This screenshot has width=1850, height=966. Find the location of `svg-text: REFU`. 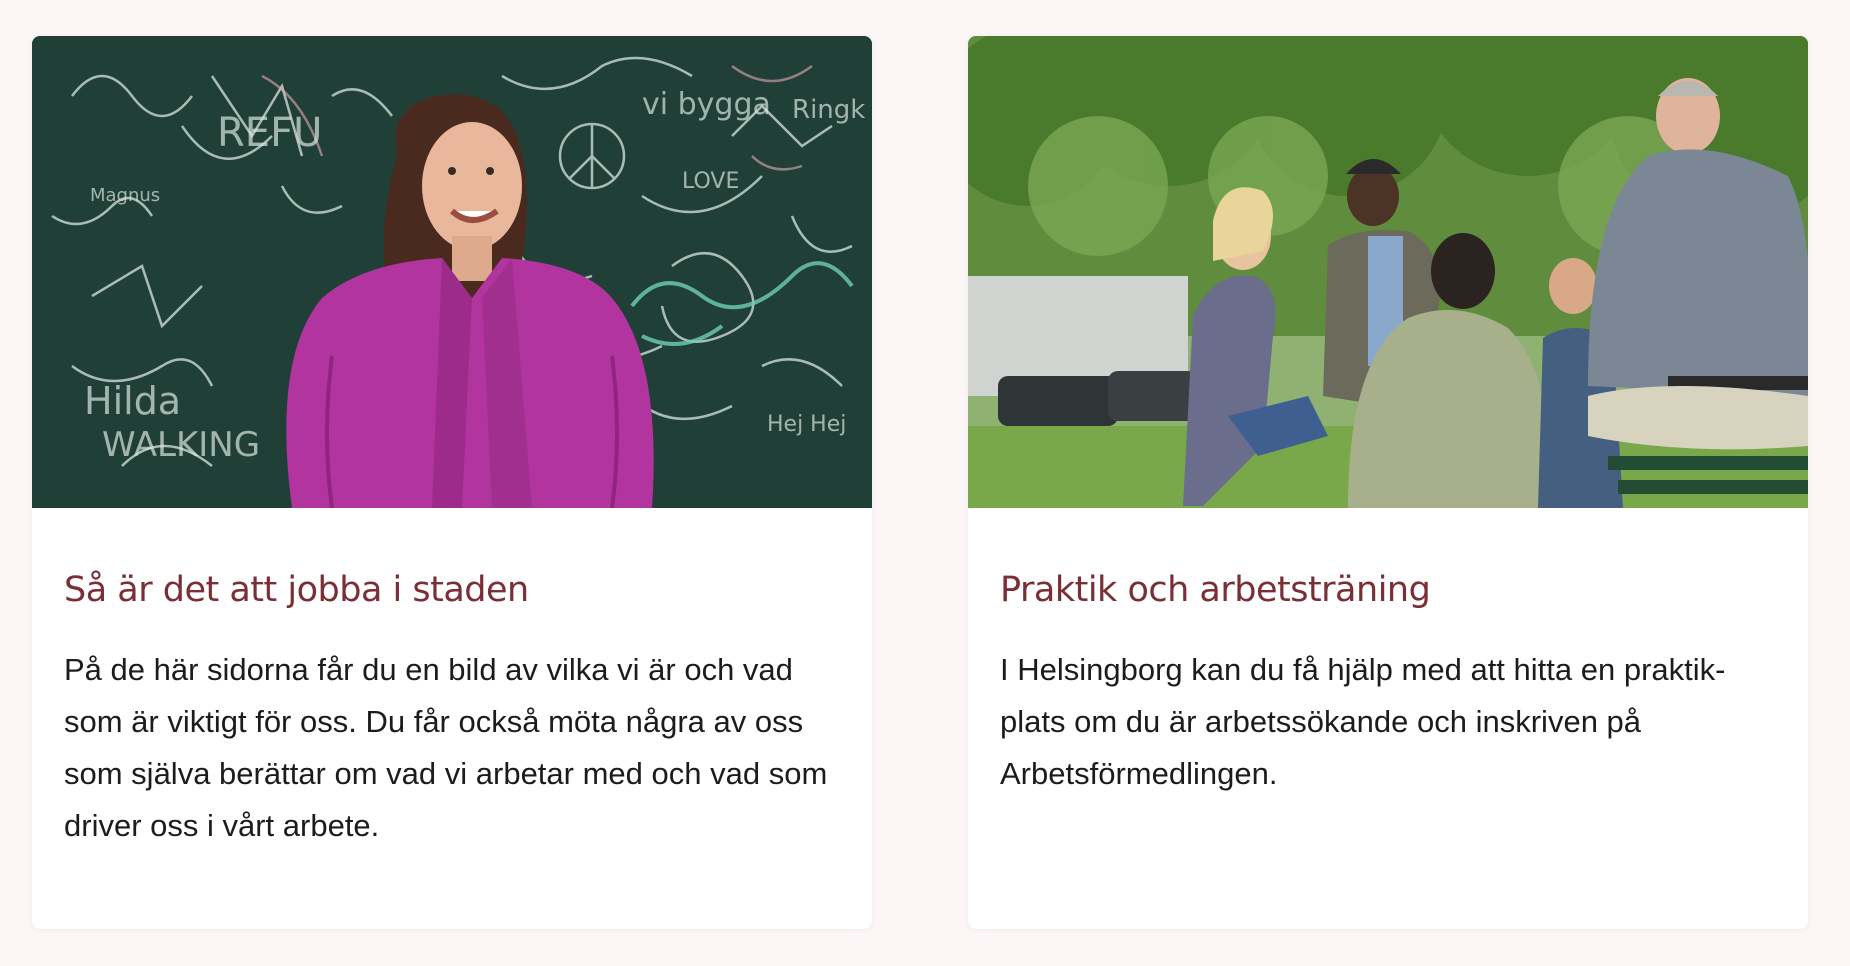

svg-text: REFU is located at coordinates (269, 133).